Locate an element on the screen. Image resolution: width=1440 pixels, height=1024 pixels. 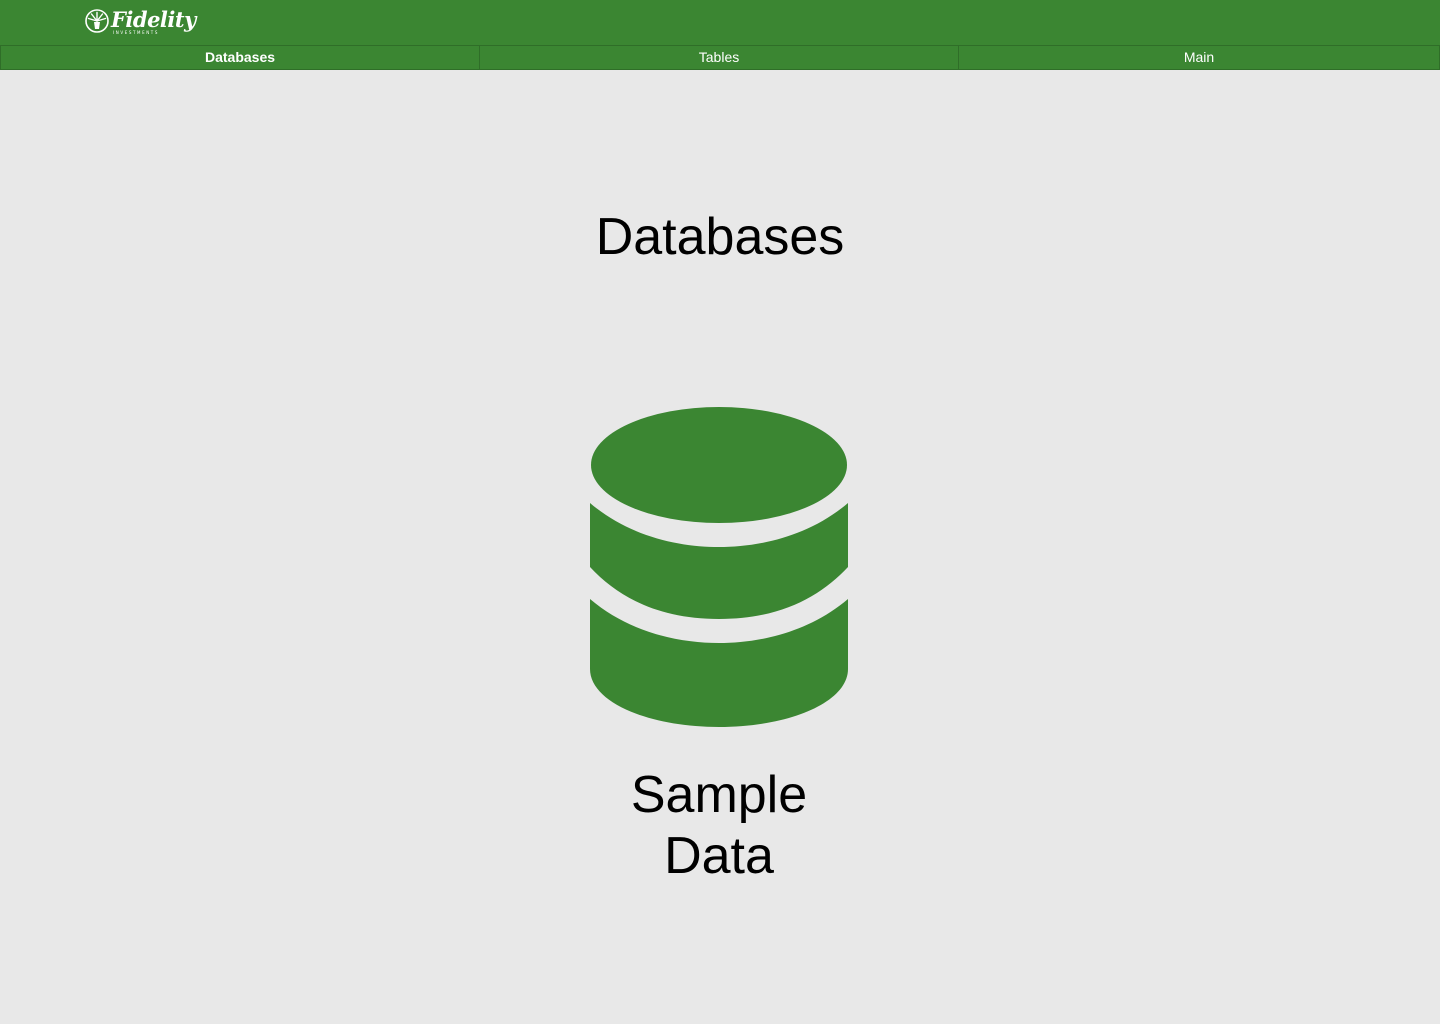
page-title: Databases is located at coordinates (720, 237).